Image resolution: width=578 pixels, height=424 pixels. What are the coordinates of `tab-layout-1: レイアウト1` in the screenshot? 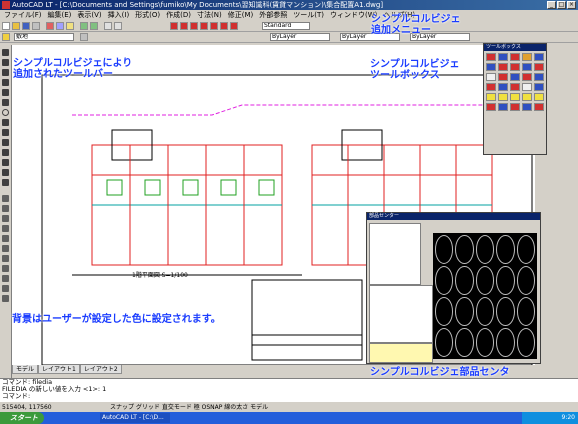 It's located at (59, 369).